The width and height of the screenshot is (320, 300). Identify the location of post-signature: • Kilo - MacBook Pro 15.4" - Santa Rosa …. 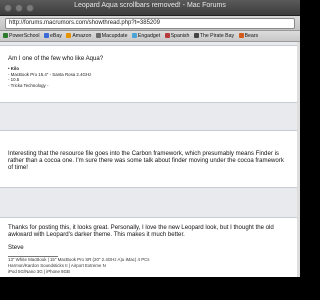
(49, 77).